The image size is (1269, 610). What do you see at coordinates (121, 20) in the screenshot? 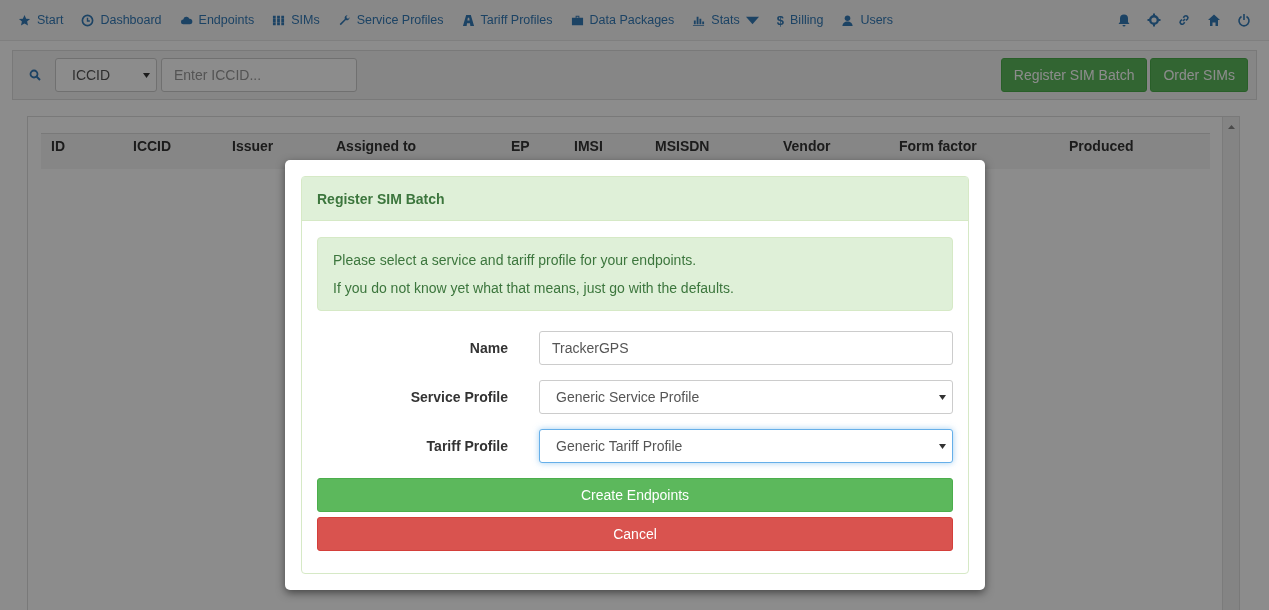
I see `nav-link: Dashboard` at bounding box center [121, 20].